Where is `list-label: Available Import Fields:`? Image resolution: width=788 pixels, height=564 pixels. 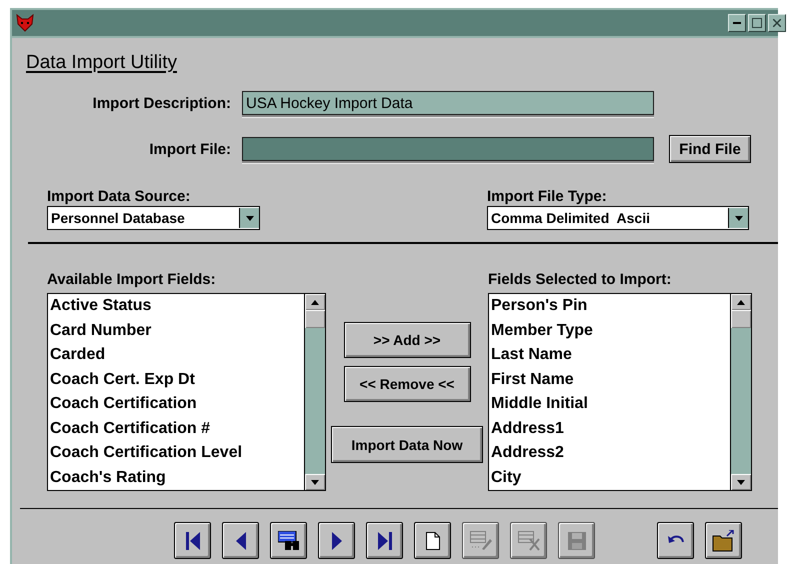 list-label: Available Import Fields: is located at coordinates (131, 279).